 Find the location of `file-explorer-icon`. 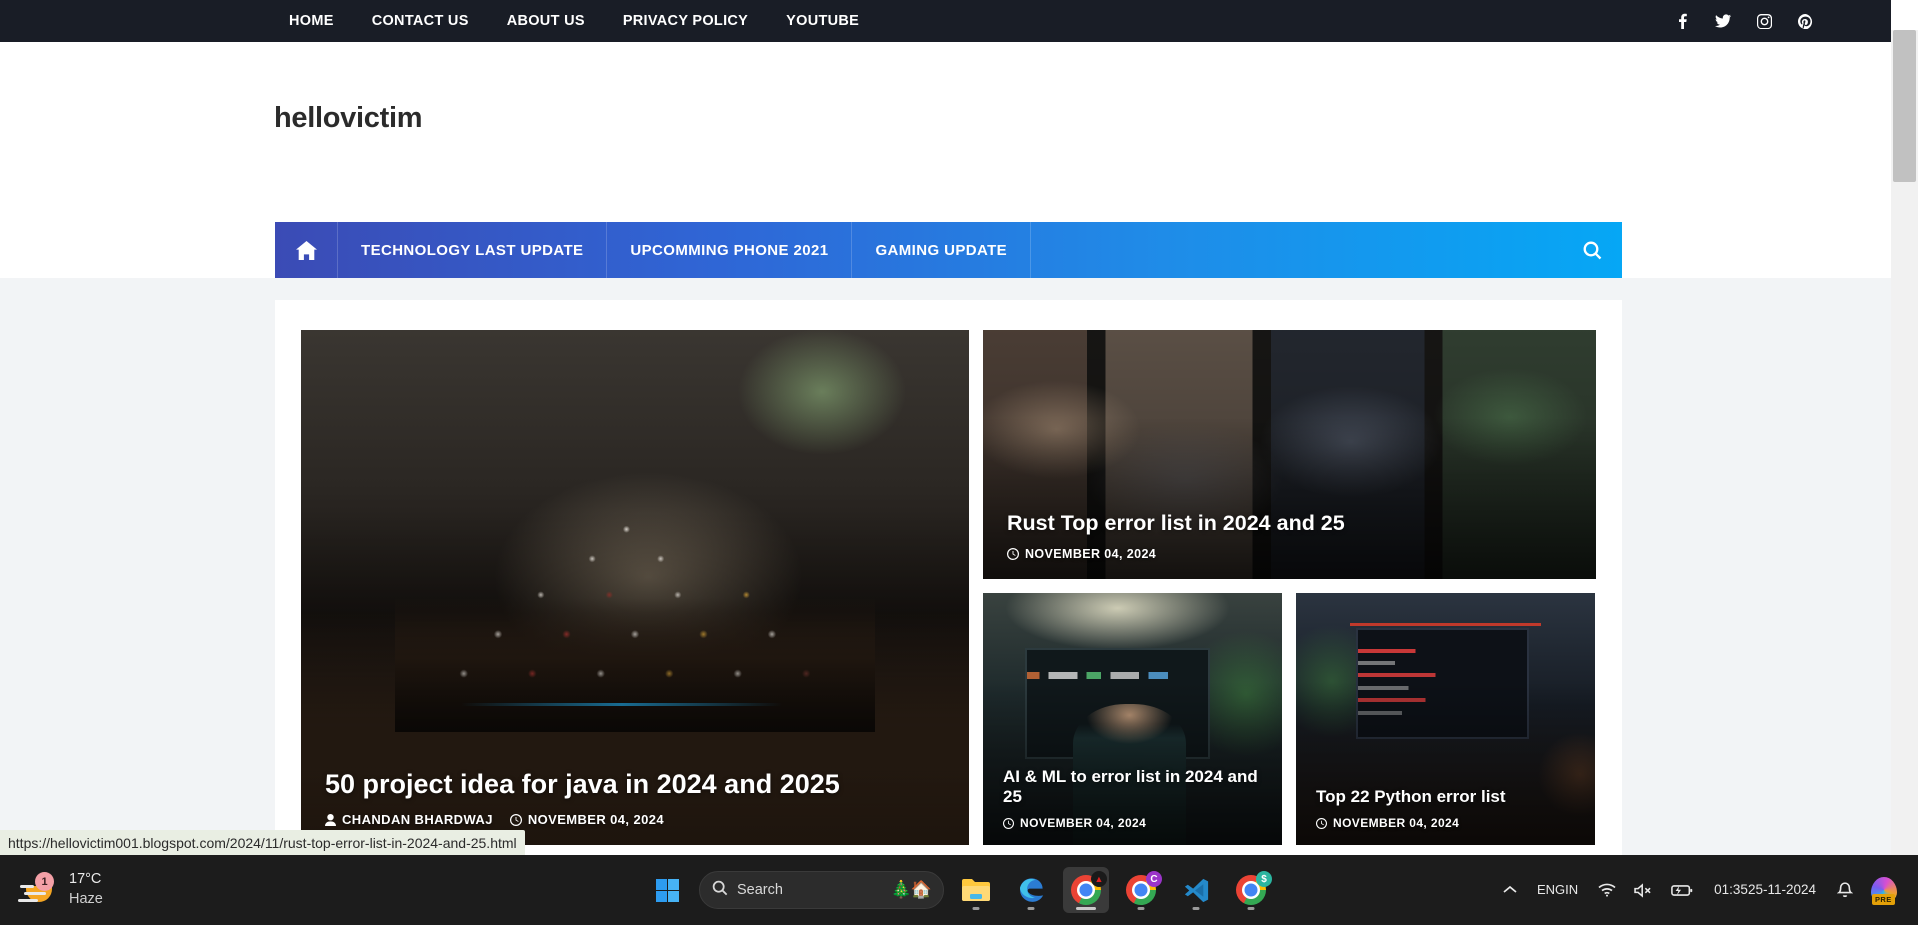

file-explorer-icon is located at coordinates (976, 890).